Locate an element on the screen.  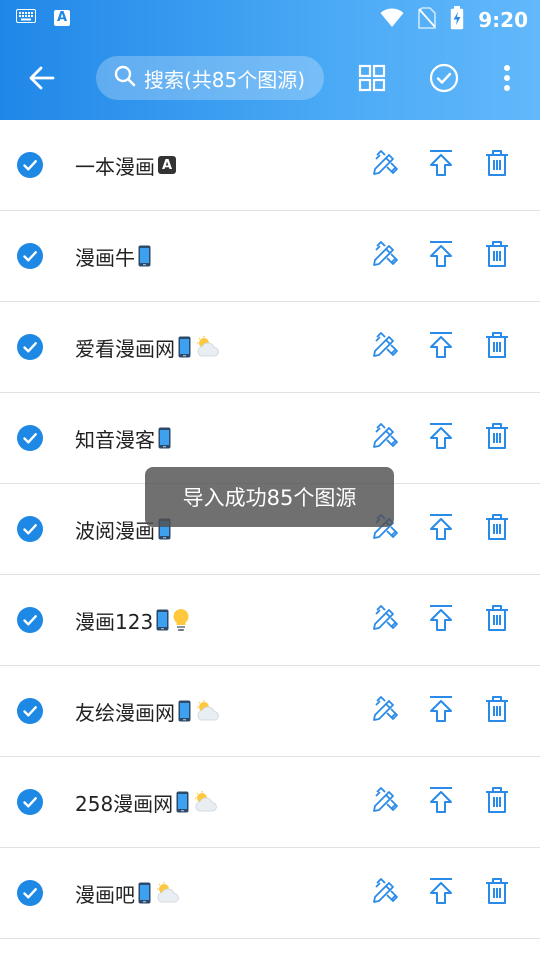
source-row: 一本漫画 A is located at coordinates (270, 165).